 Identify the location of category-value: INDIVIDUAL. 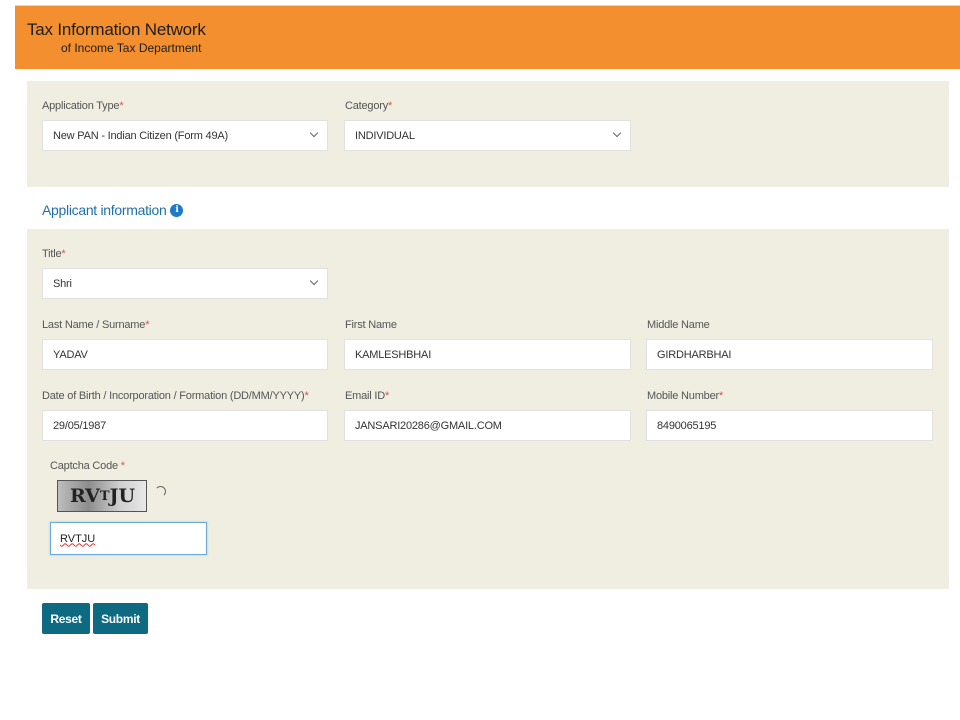
(385, 135).